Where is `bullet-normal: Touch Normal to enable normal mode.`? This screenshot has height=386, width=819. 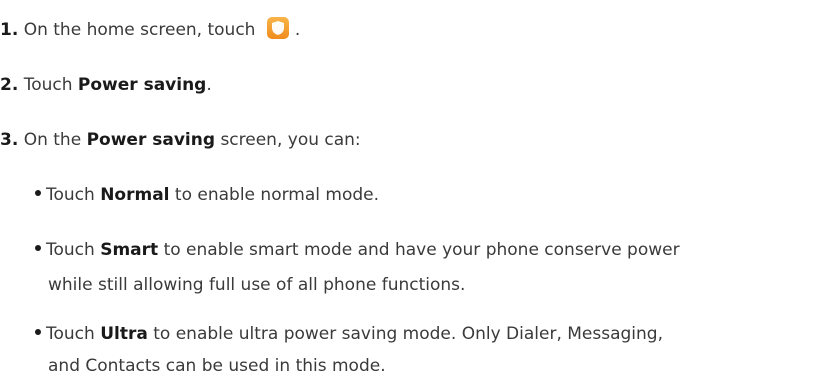 bullet-normal: Touch Normal to enable normal mode. is located at coordinates (207, 195).